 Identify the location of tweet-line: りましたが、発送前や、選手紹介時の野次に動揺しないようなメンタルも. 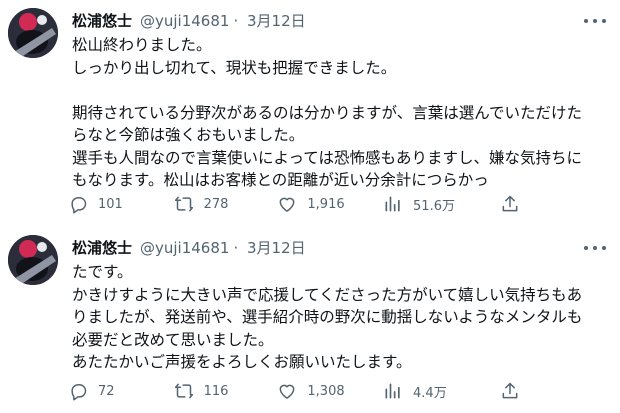
(327, 317).